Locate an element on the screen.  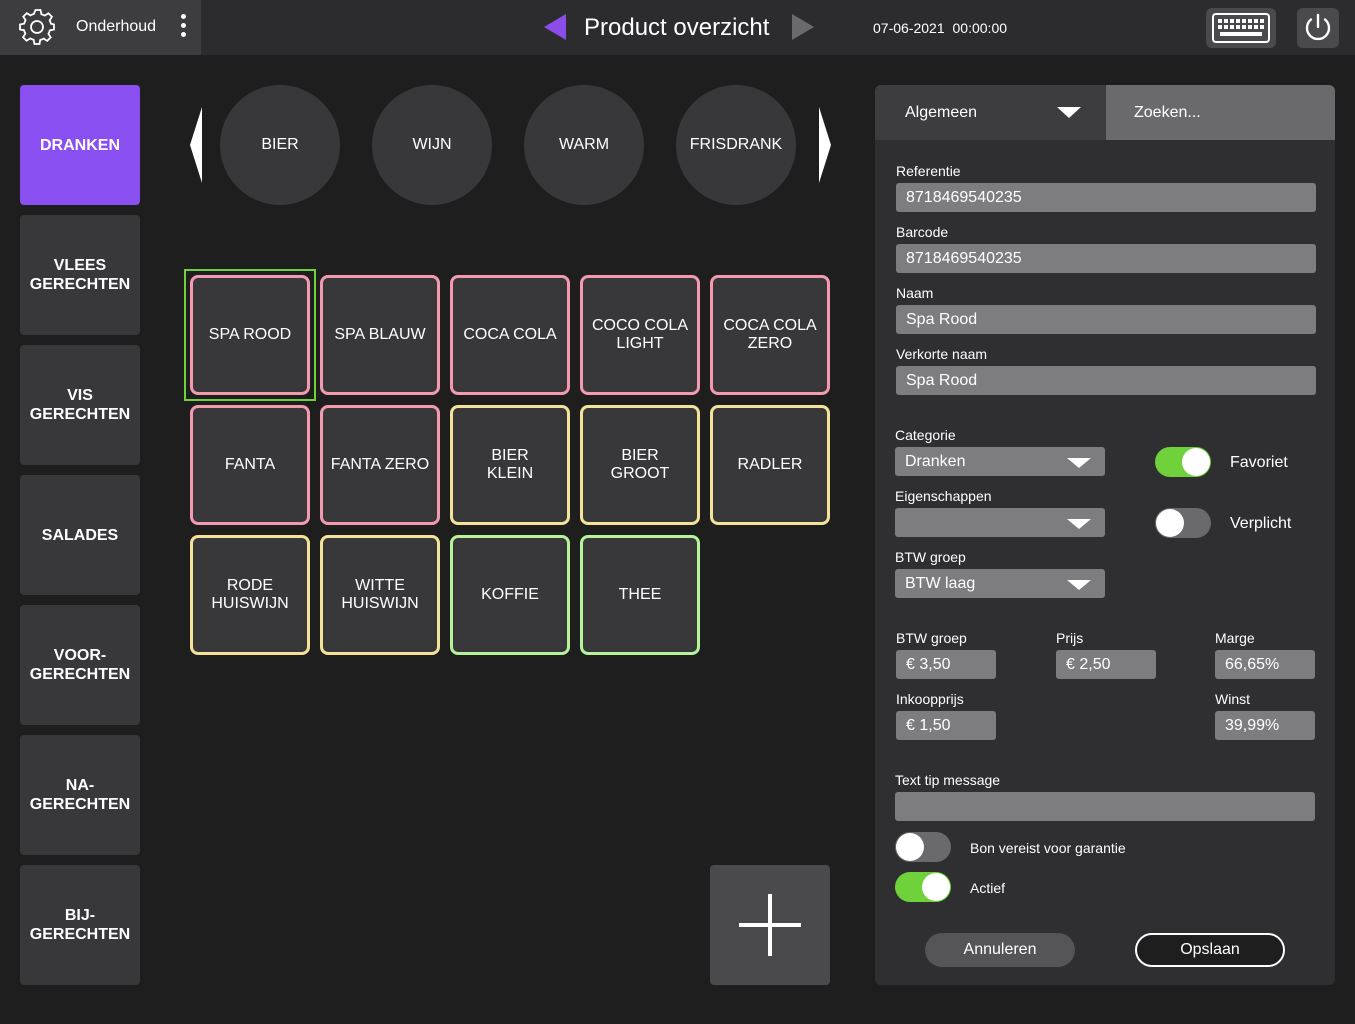
category-na-gerechten: NA- GERECHTEN is located at coordinates (80, 795).